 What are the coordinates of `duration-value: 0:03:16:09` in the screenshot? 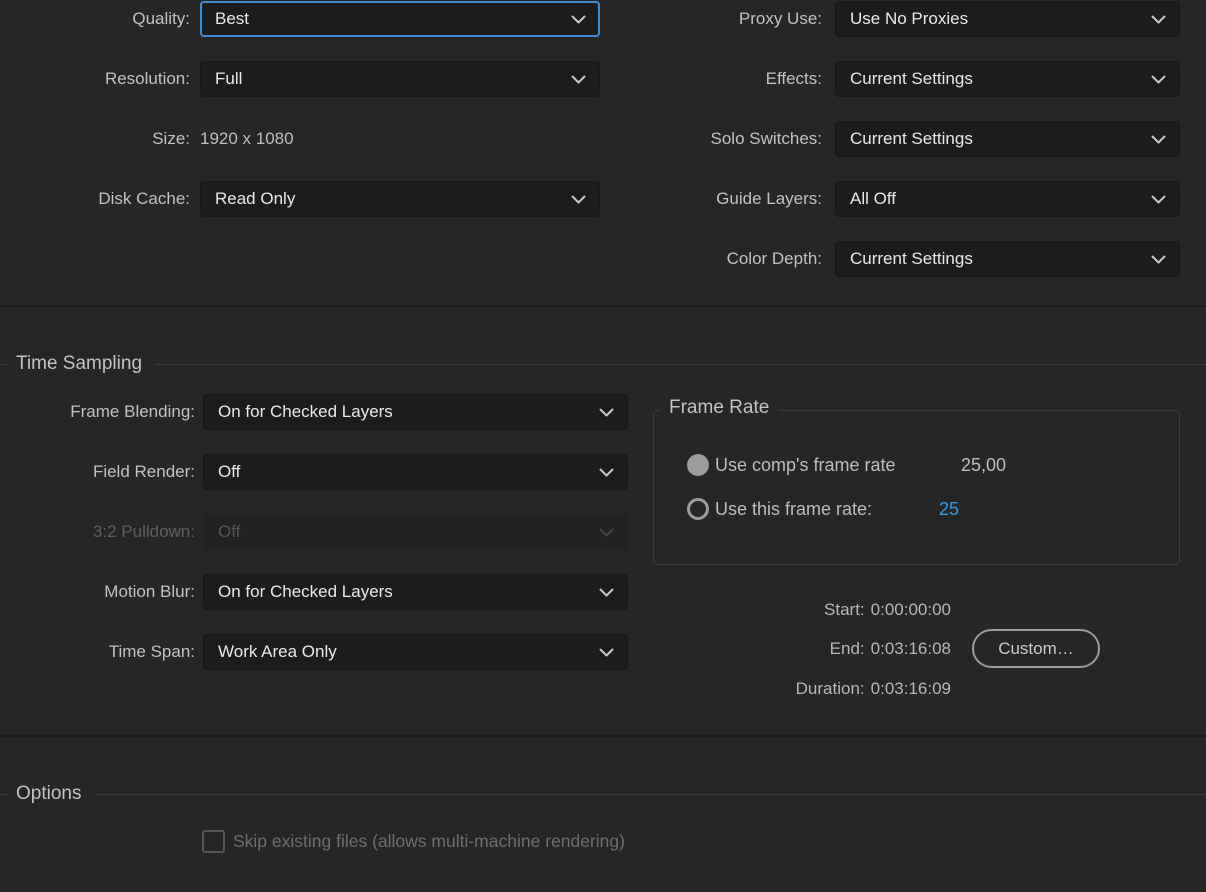 It's located at (910, 688).